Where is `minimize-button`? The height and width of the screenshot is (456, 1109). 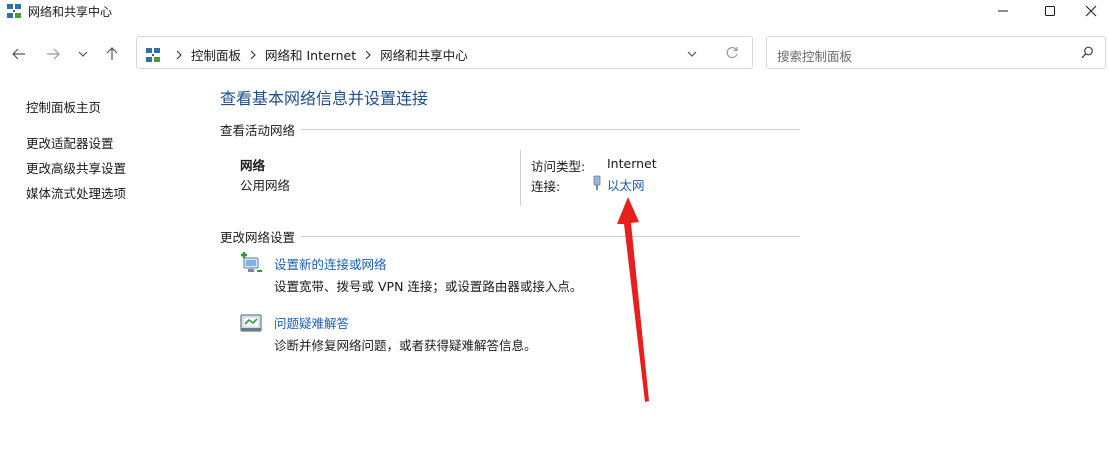
minimize-button is located at coordinates (1003, 11).